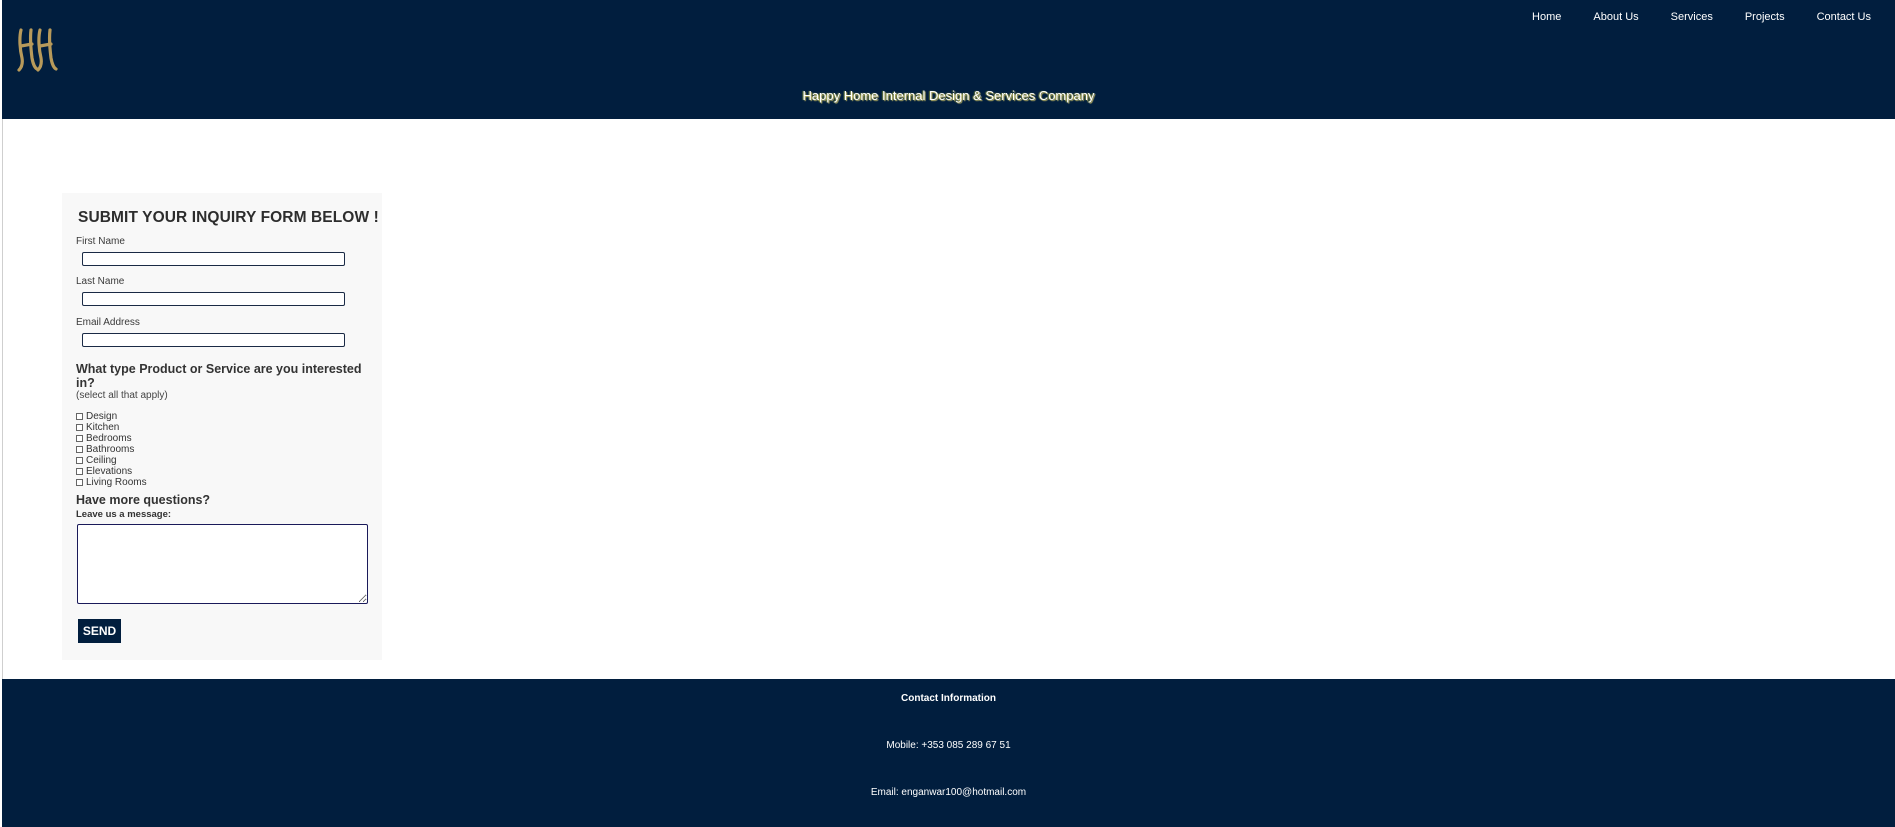 The height and width of the screenshot is (827, 1895). I want to click on option-elevations: Elevations, so click(111, 471).